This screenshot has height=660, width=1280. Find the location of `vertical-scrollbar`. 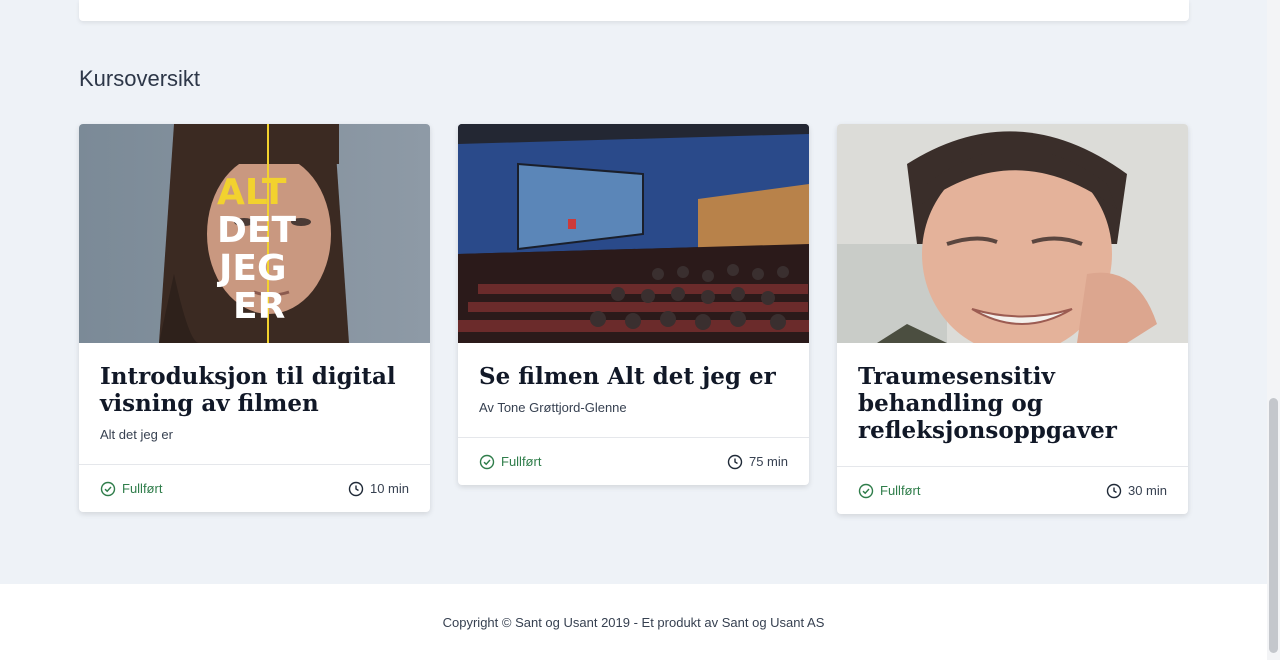

vertical-scrollbar is located at coordinates (1273, 330).